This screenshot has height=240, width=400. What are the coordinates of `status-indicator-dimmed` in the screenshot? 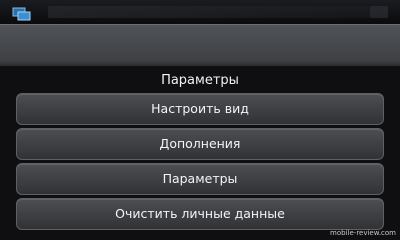 It's located at (379, 12).